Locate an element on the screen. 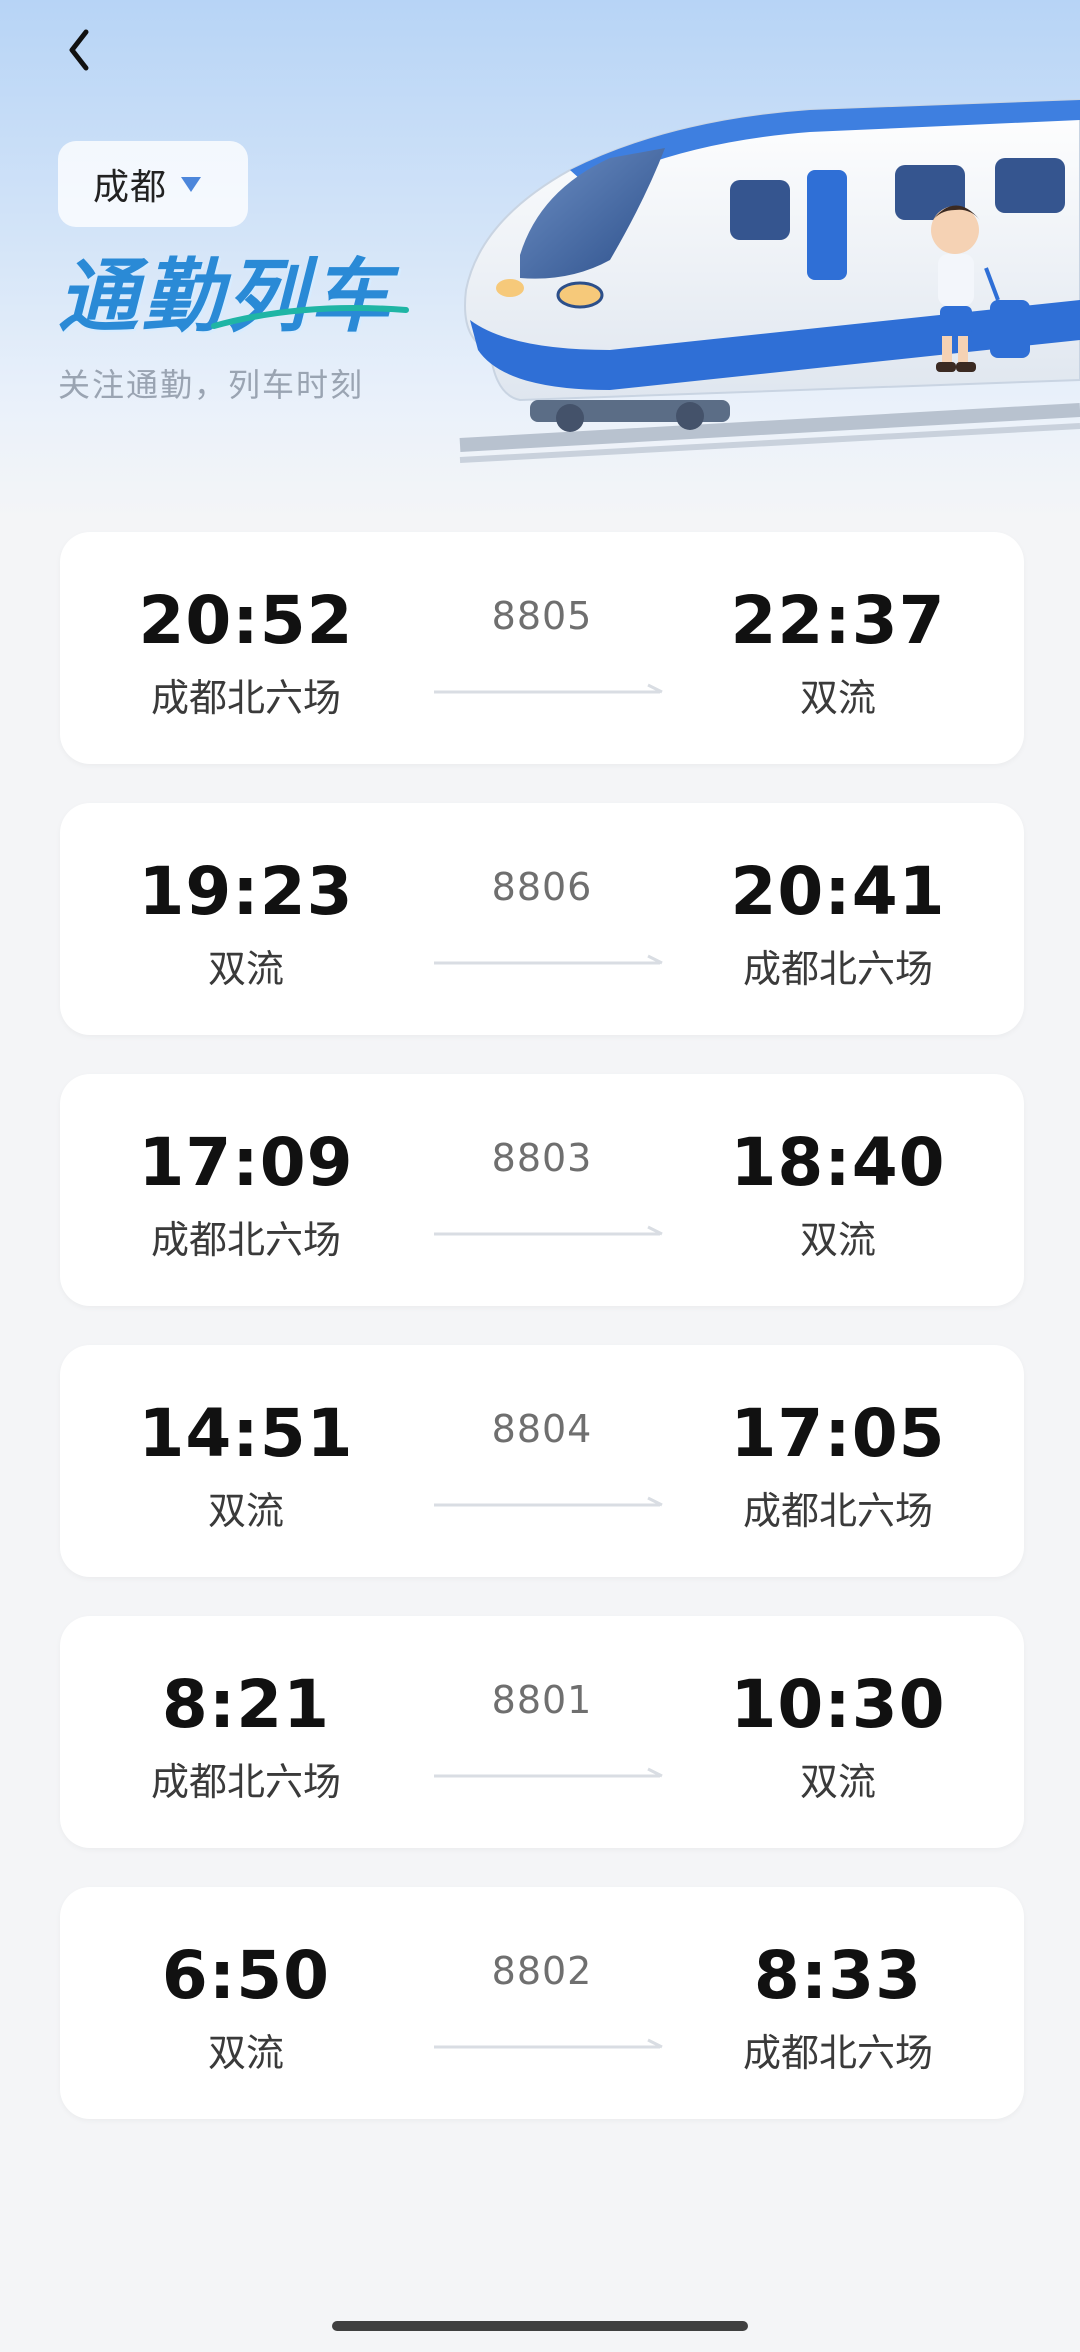 The height and width of the screenshot is (2352, 1080). train-number: 8801 is located at coordinates (542, 1700).